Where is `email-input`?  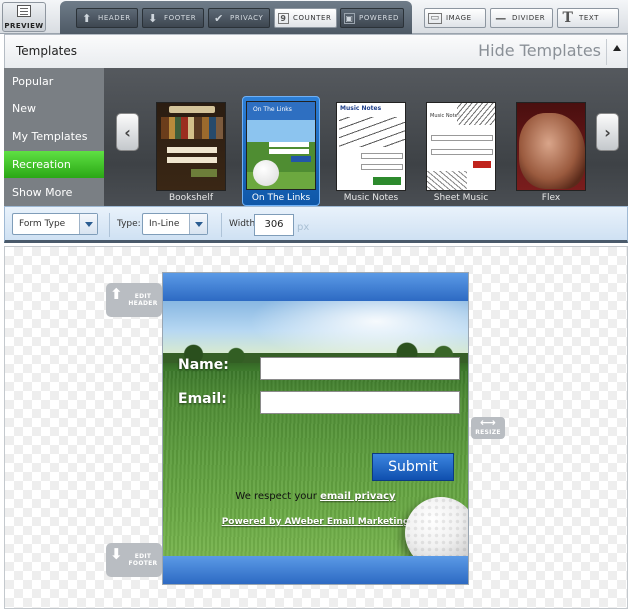 email-input is located at coordinates (360, 402).